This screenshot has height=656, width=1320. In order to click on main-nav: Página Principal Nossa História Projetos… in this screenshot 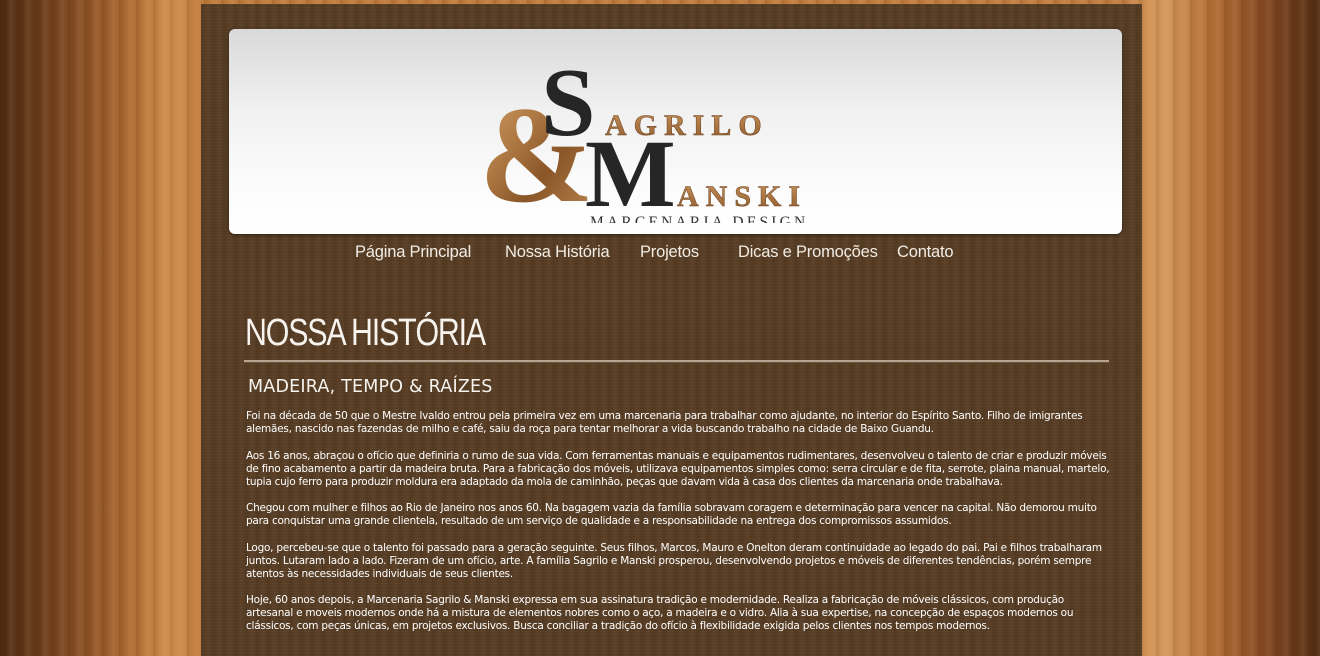, I will do `click(671, 255)`.